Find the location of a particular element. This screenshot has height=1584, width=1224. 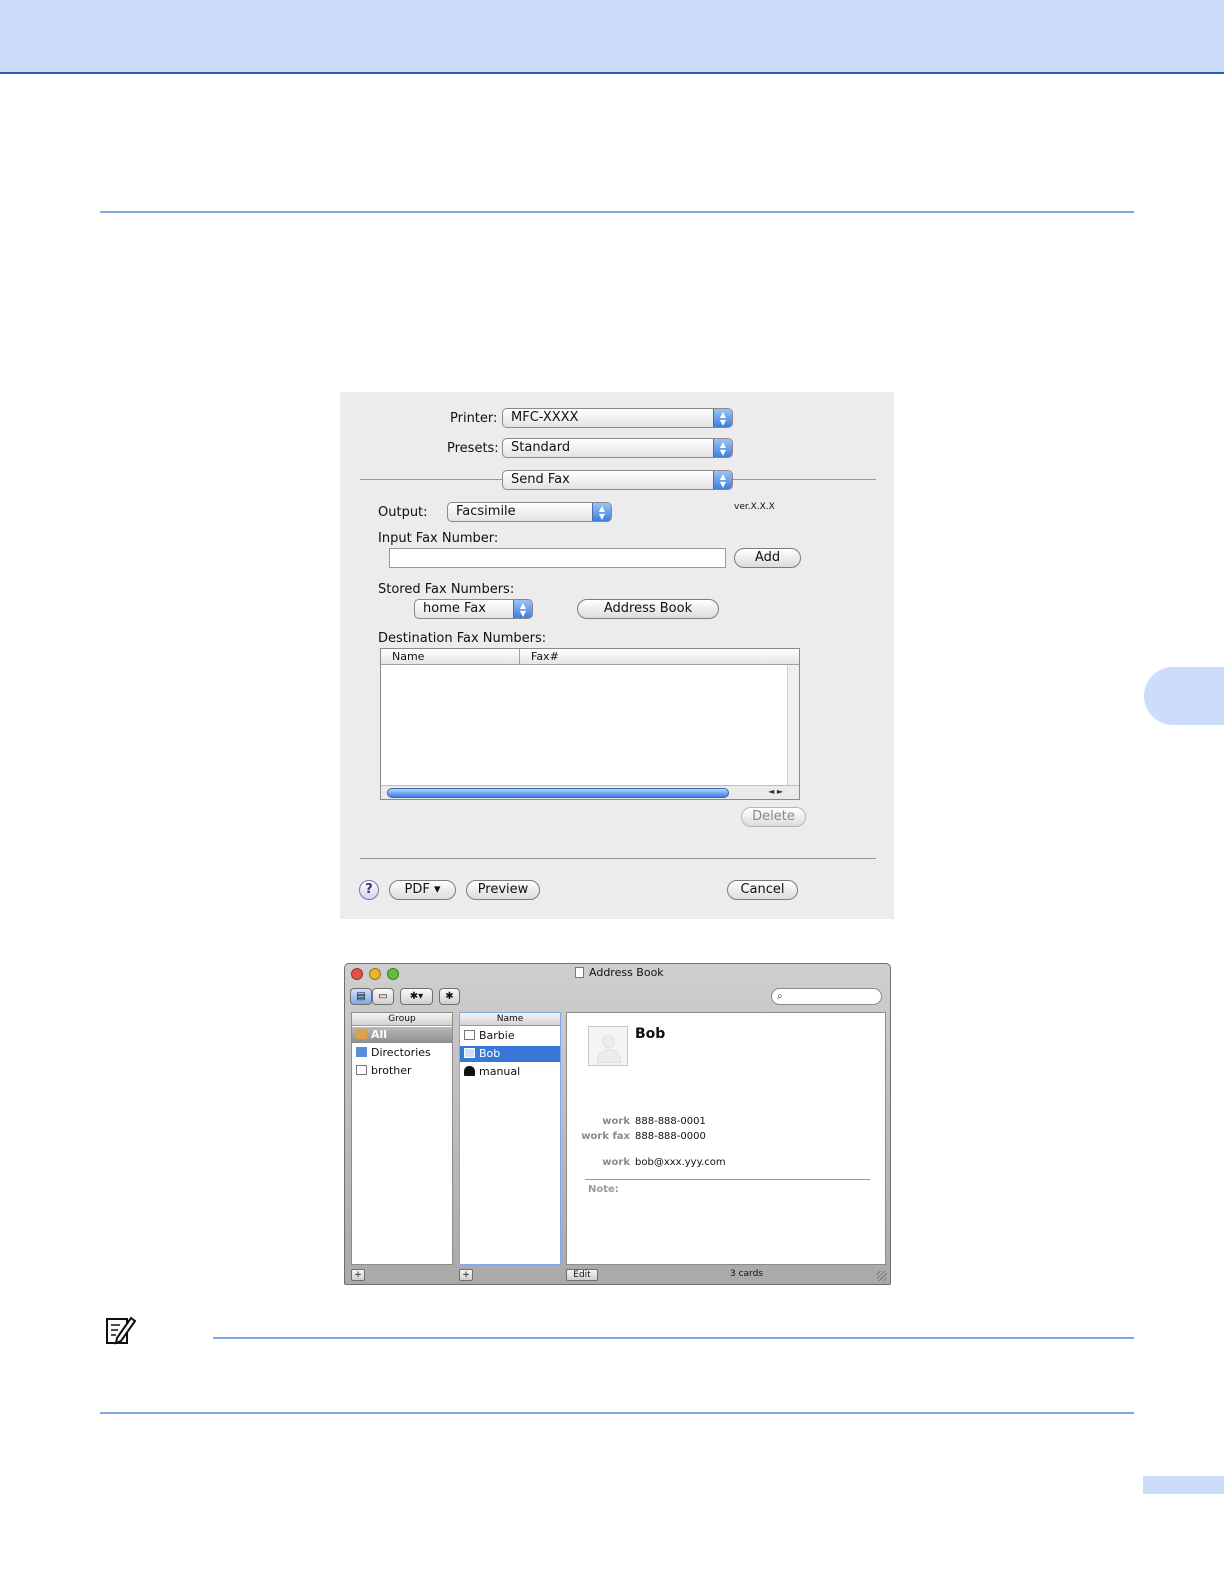

contact-name: Bob is located at coordinates (650, 1034).